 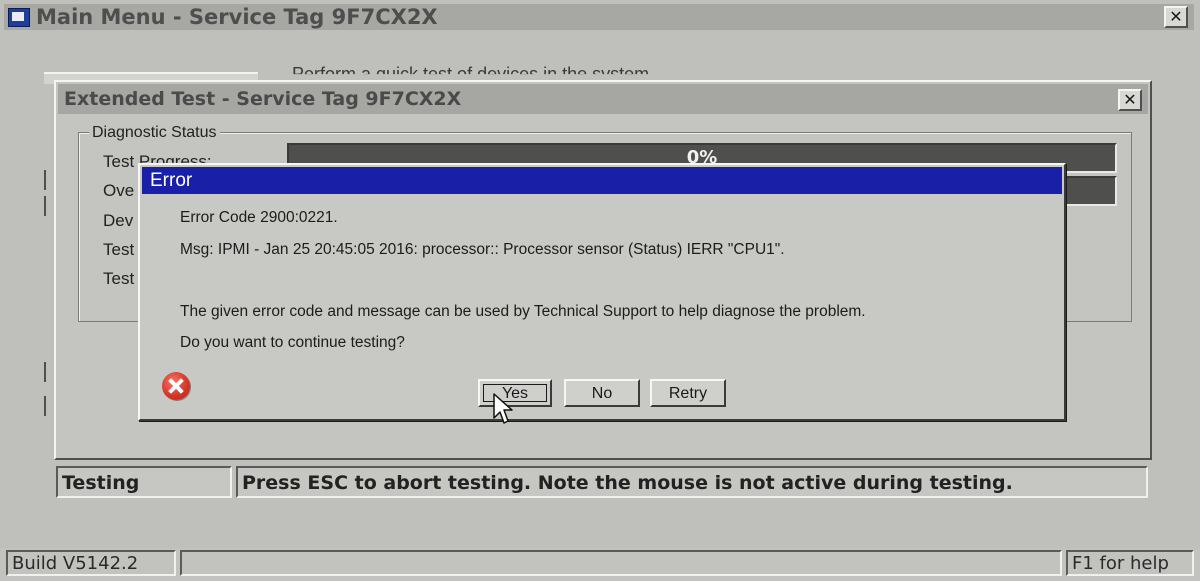 I want to click on bottom-status-bar: Build V5142.2 F1 for help, so click(x=600, y=564).